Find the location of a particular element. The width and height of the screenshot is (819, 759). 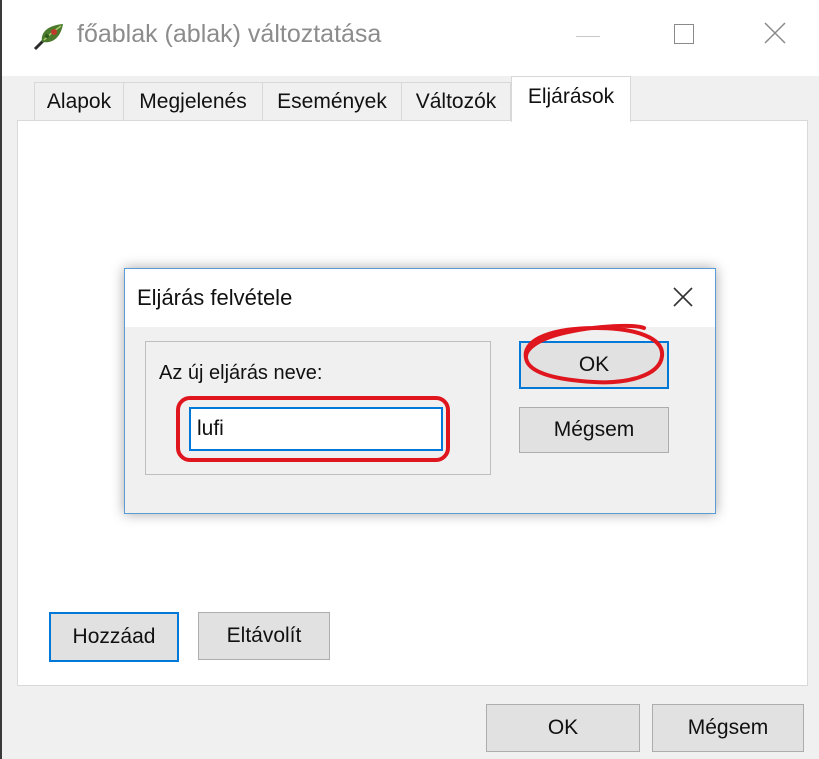

procedure-name-label: Az új eljárás neve: is located at coordinates (241, 373).